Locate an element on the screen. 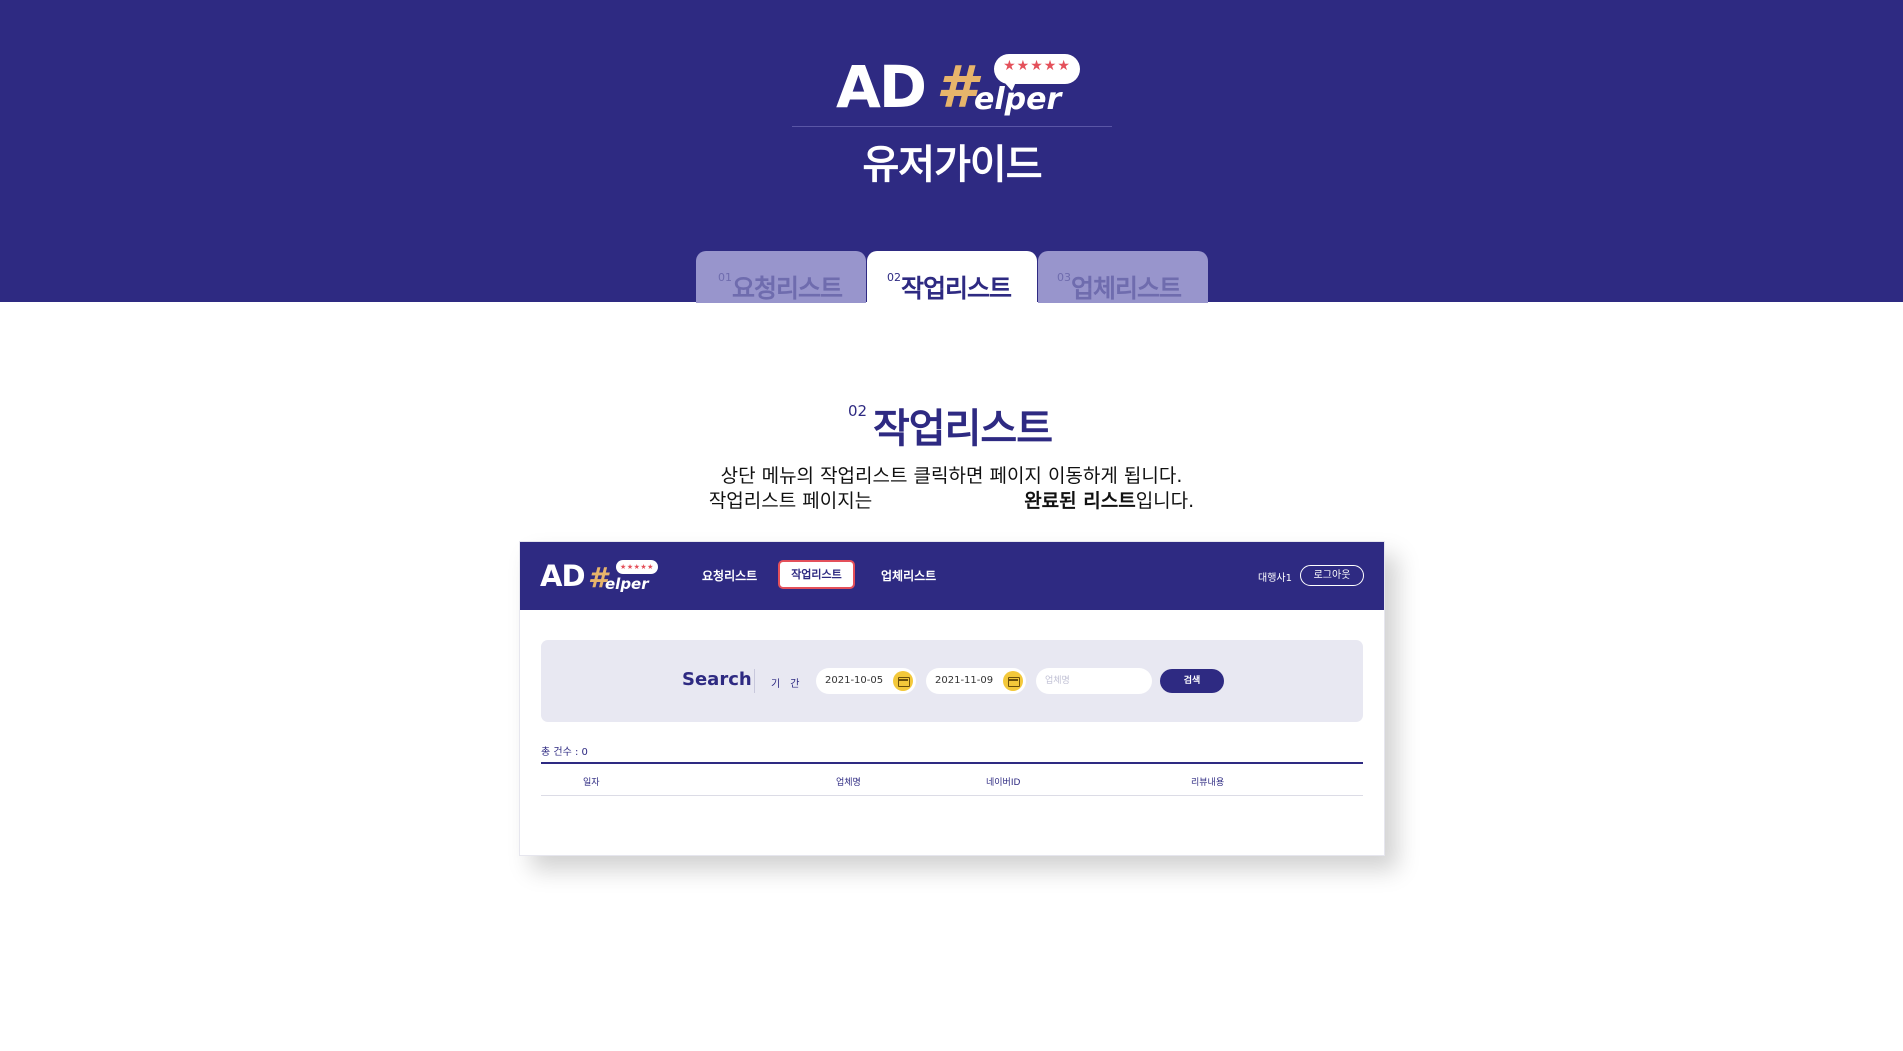  date-to-value: 2021-11-09 is located at coordinates (964, 680).